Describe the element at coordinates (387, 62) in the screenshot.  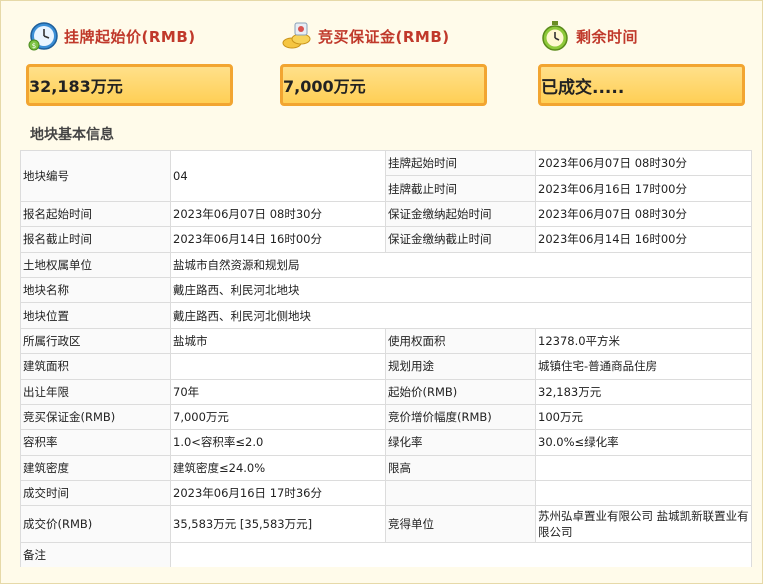
I see `deposit-card: 竞买保证金(RMB) 7,000万元` at that location.